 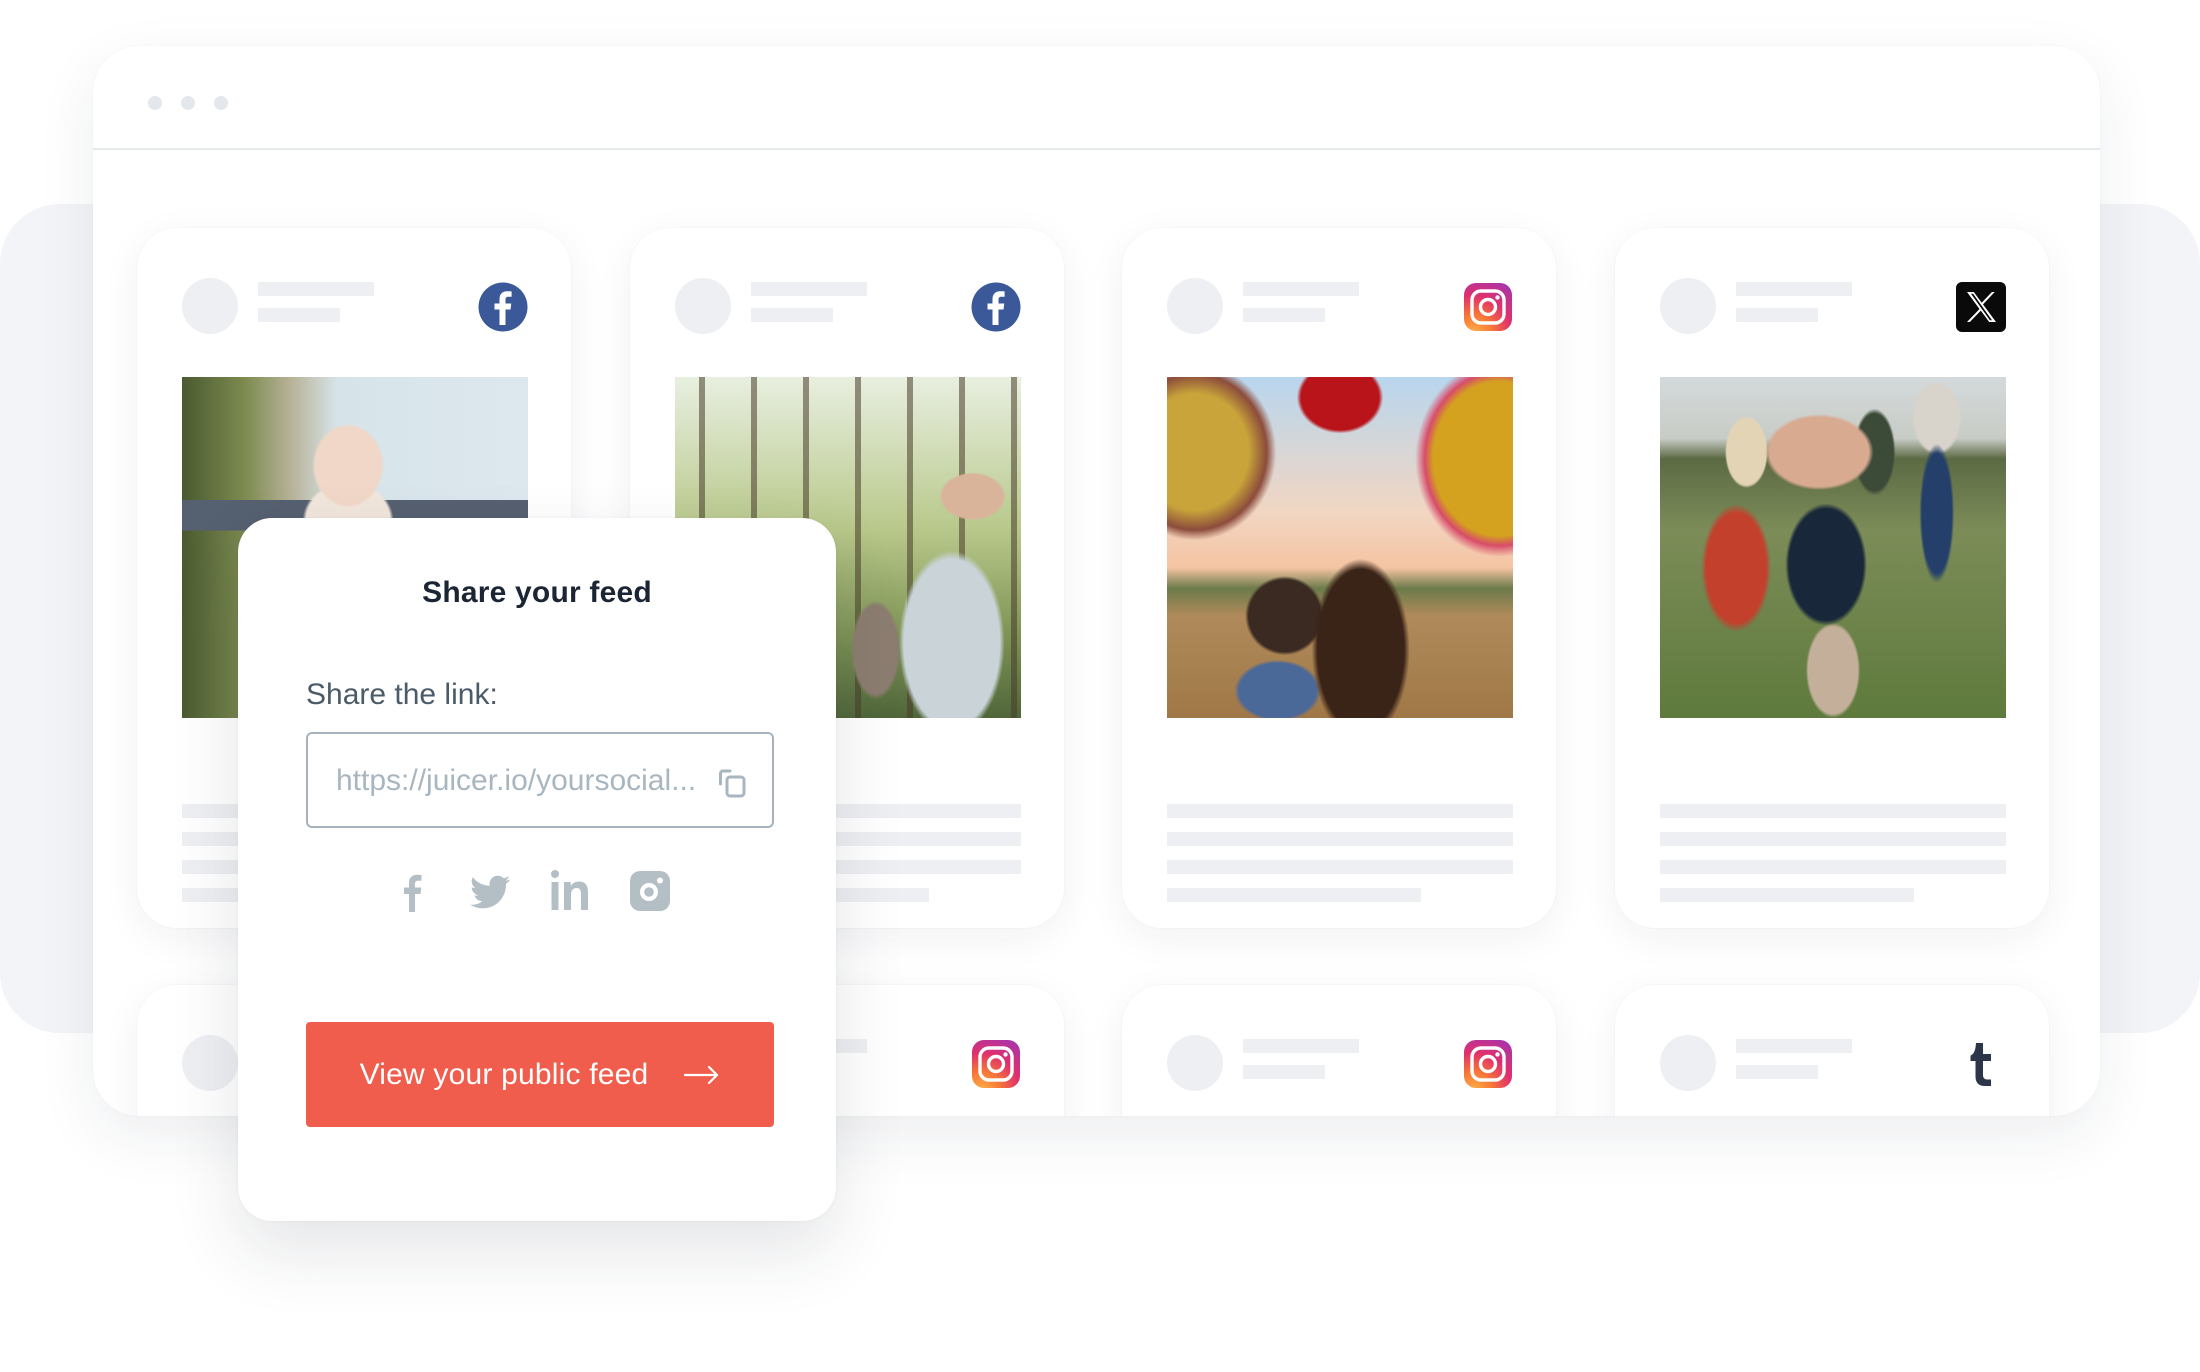 What do you see at coordinates (490, 891) in the screenshot?
I see `twitter-icon` at bounding box center [490, 891].